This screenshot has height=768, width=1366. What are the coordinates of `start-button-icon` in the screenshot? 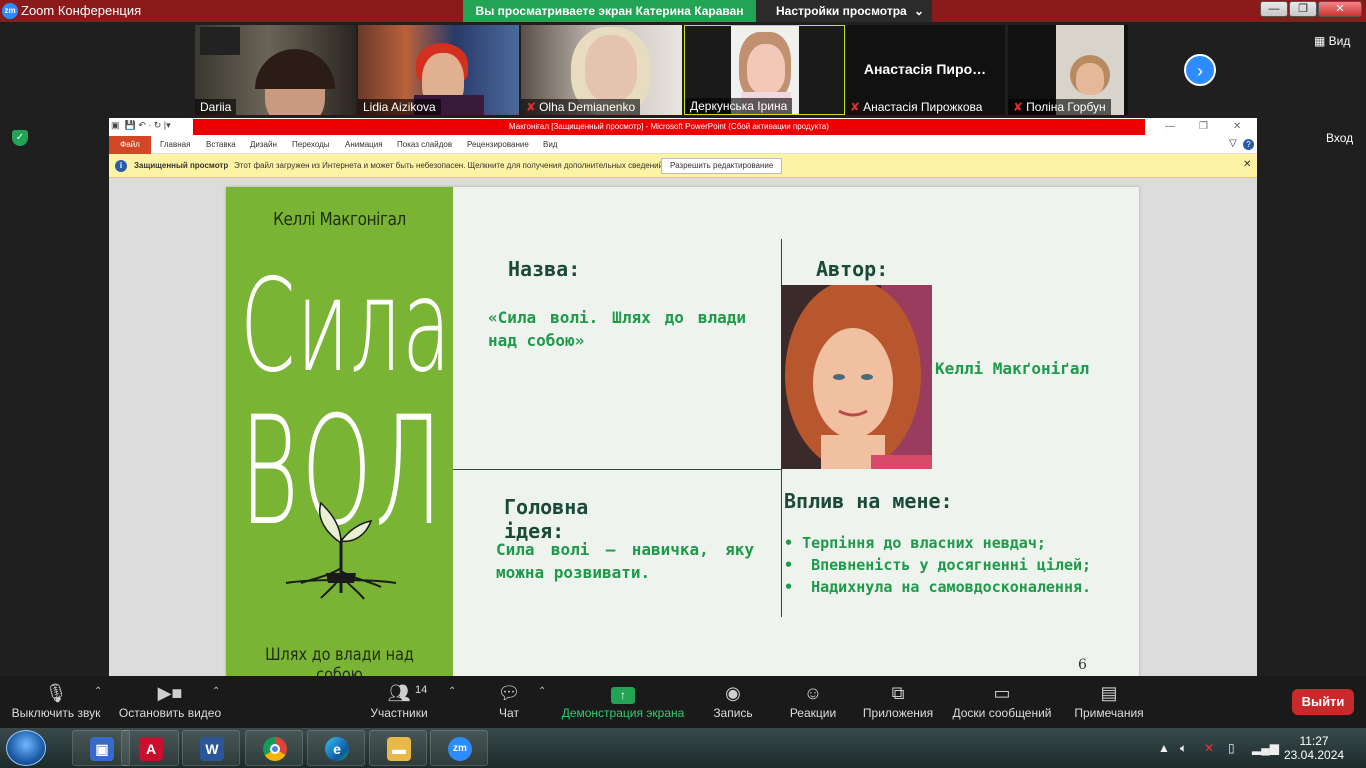 It's located at (26, 748).